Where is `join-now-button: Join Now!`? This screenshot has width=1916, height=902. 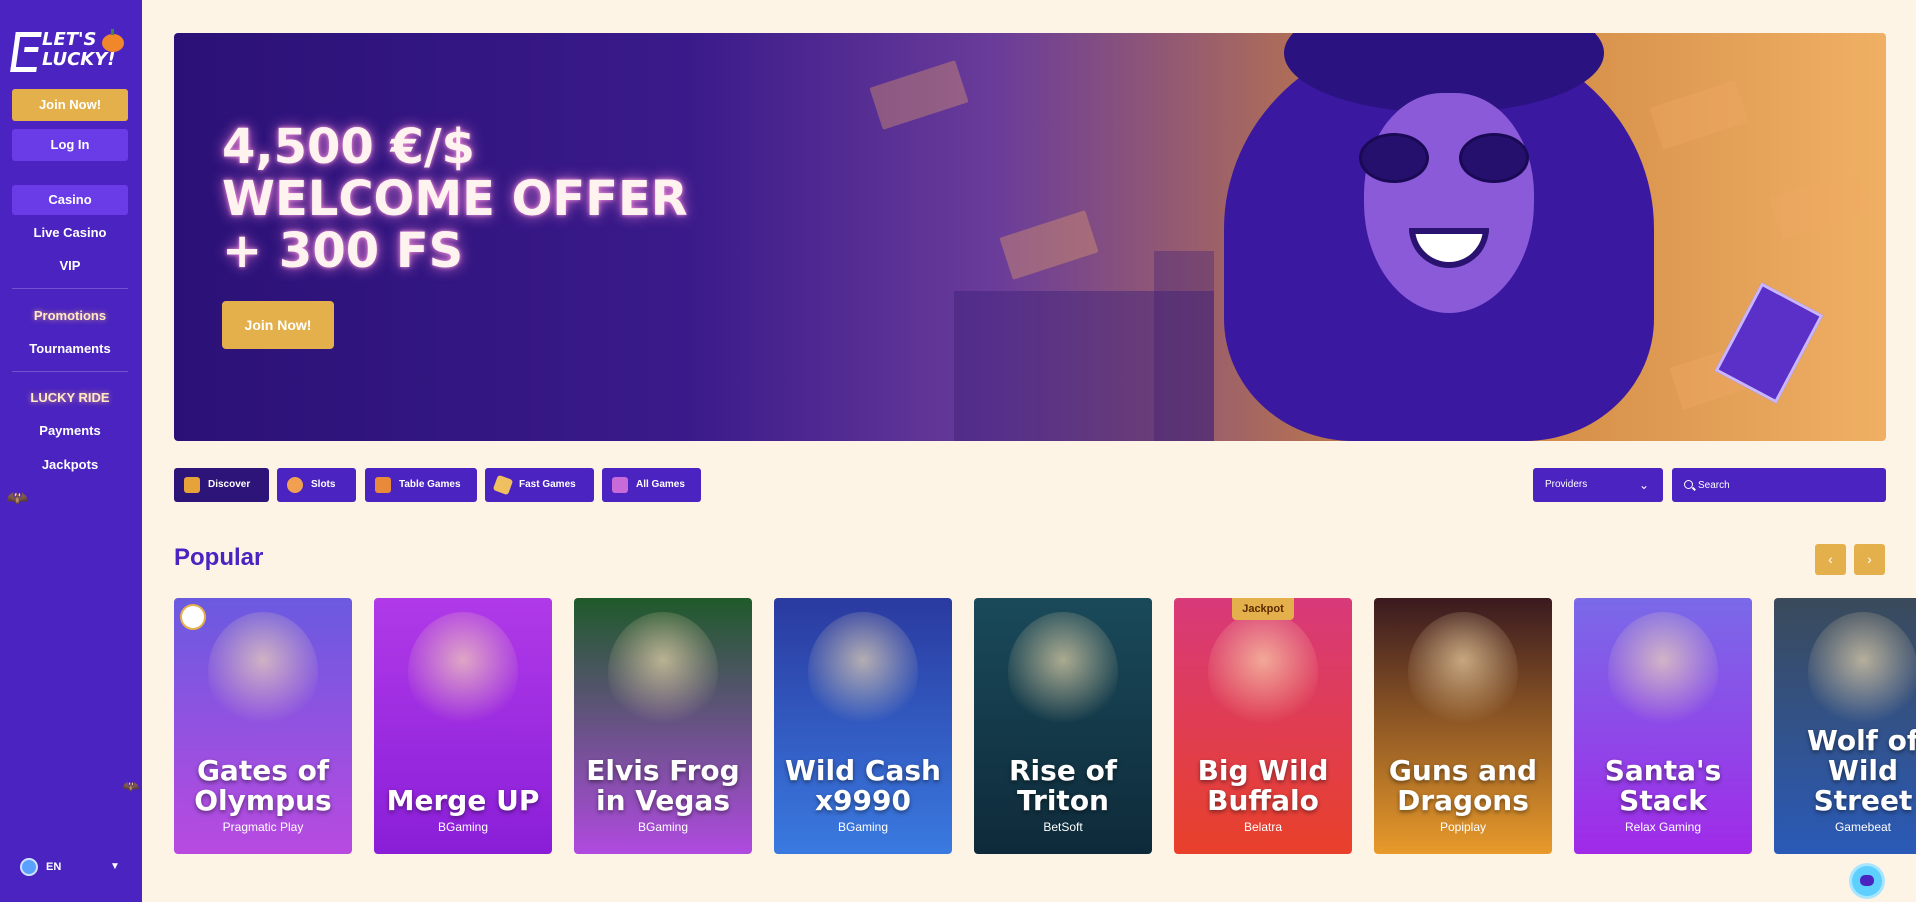
join-now-button: Join Now! is located at coordinates (70, 105).